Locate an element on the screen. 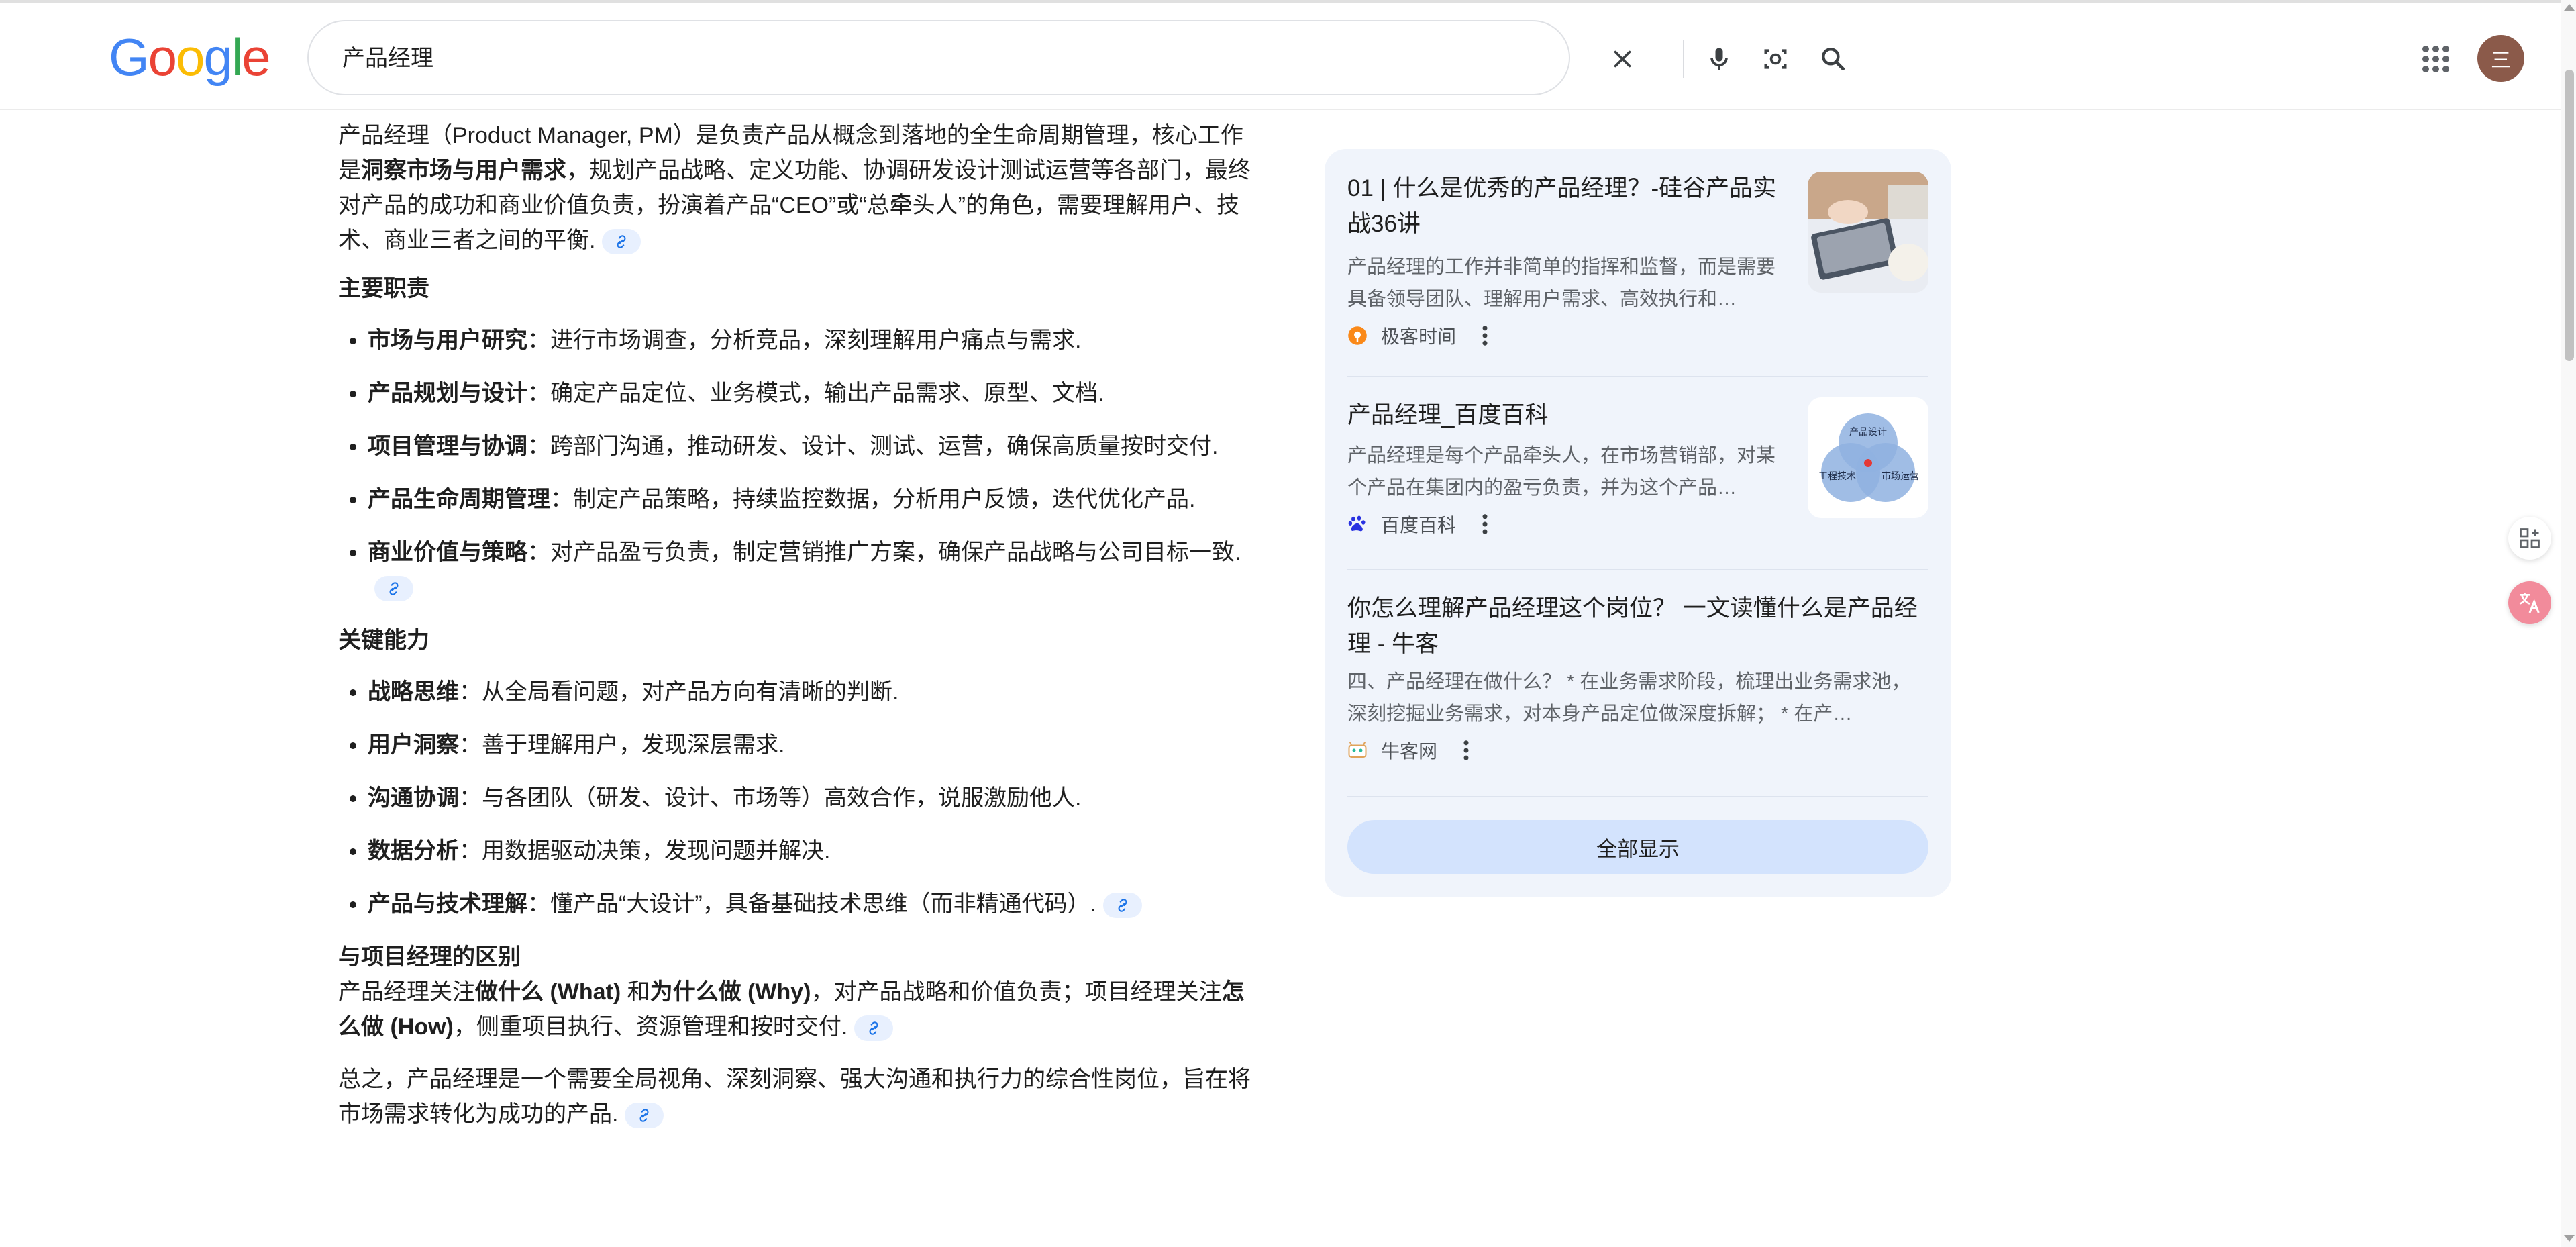 The height and width of the screenshot is (1247, 2576). item-bold: 用户洞察 is located at coordinates (413, 745).